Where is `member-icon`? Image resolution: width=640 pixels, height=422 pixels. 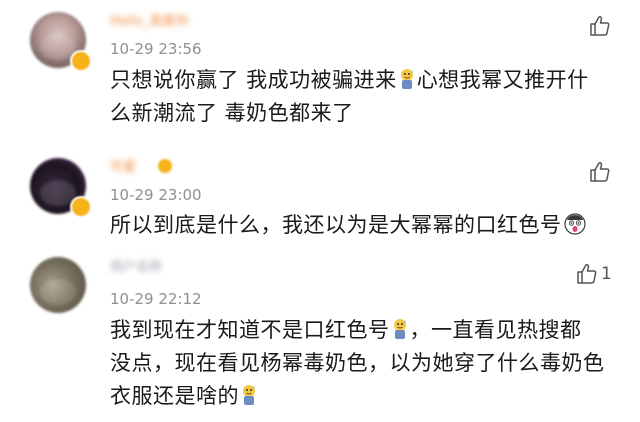
member-icon is located at coordinates (165, 166).